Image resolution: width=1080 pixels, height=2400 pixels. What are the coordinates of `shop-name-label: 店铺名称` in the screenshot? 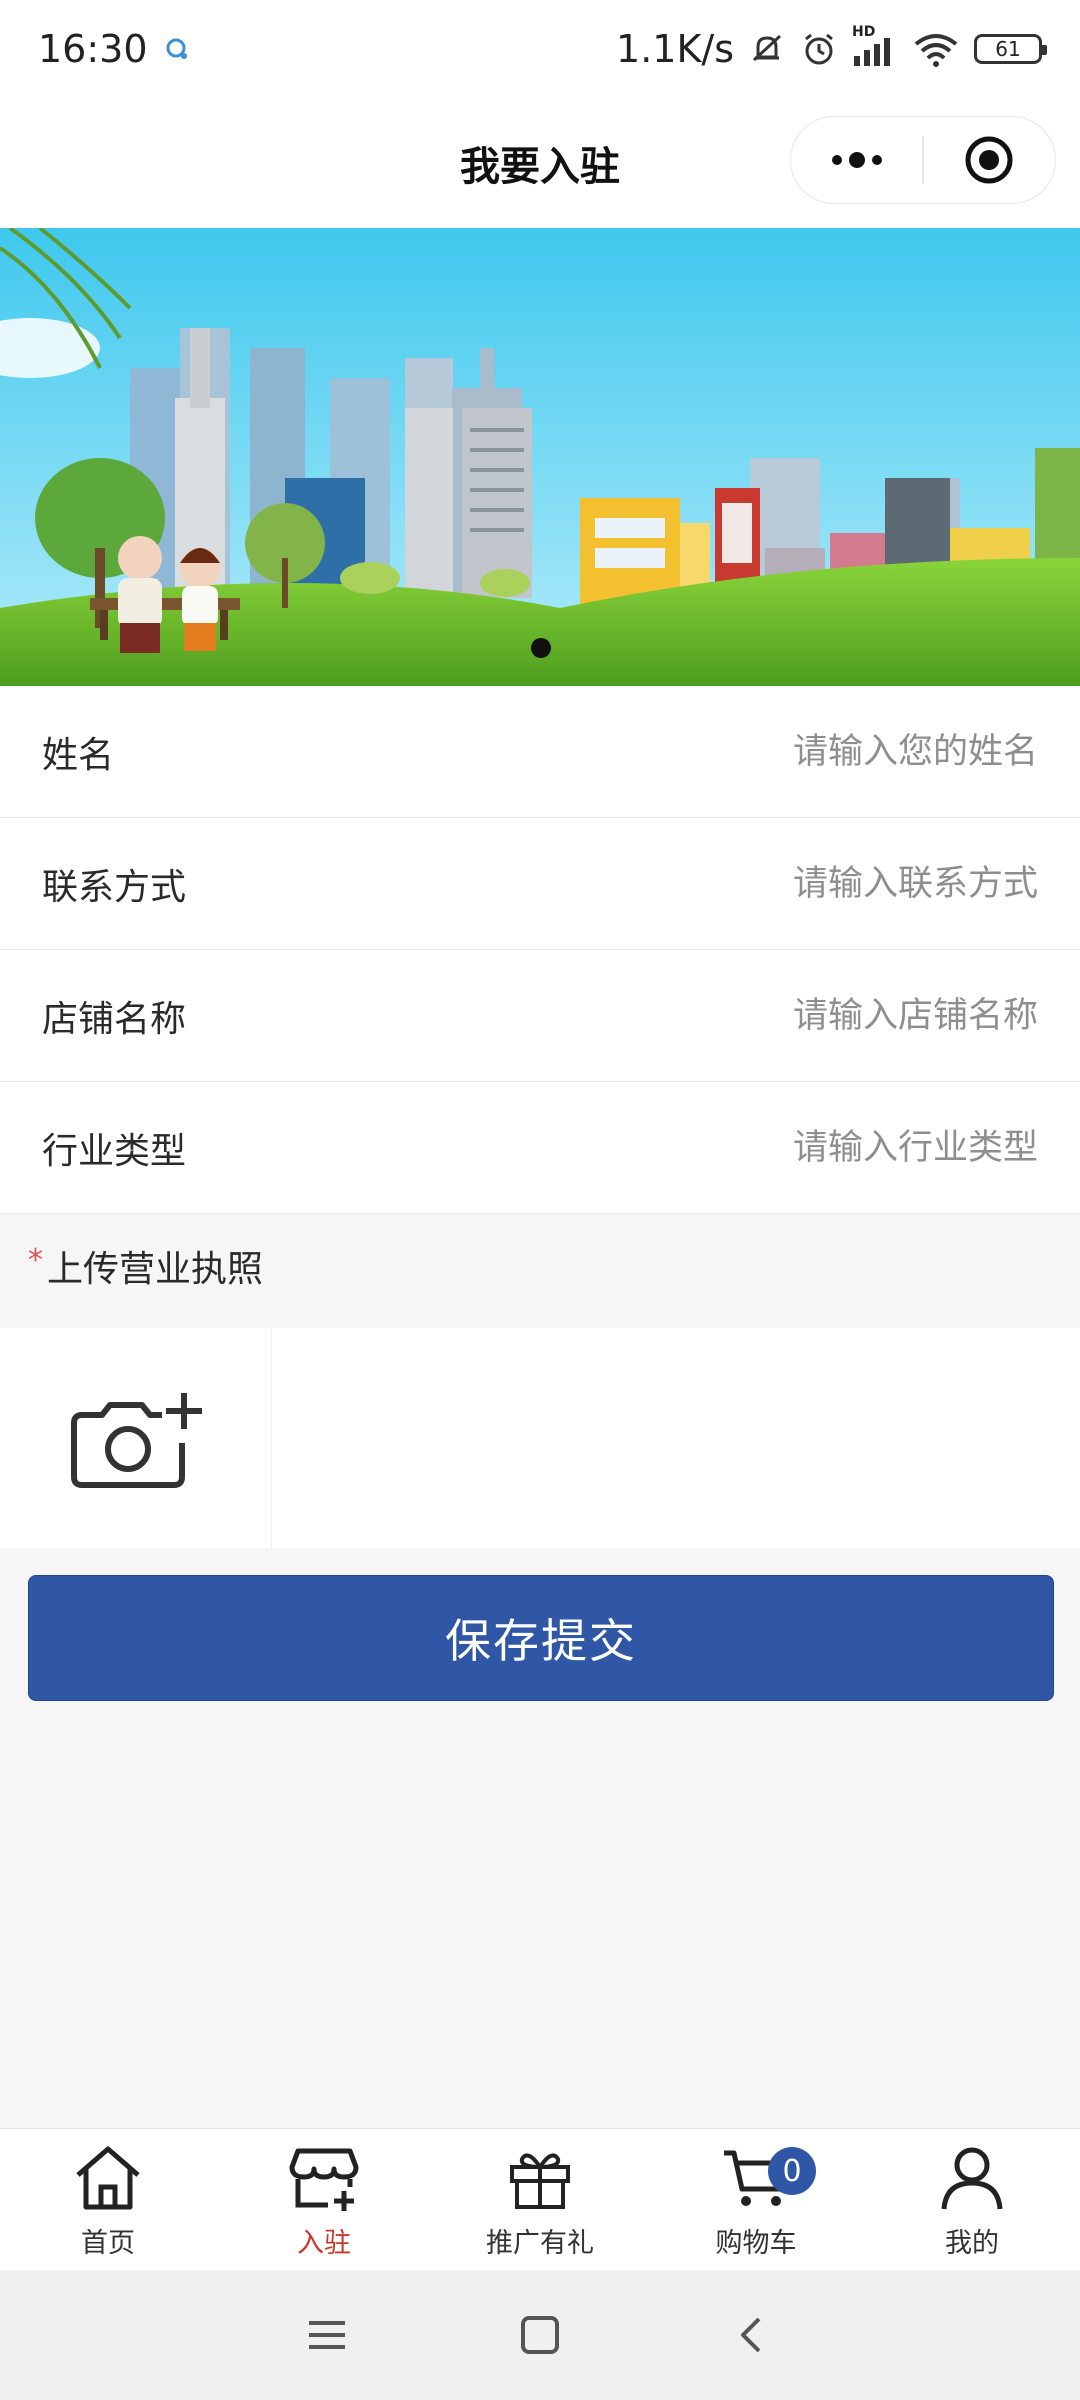 It's located at (114, 1019).